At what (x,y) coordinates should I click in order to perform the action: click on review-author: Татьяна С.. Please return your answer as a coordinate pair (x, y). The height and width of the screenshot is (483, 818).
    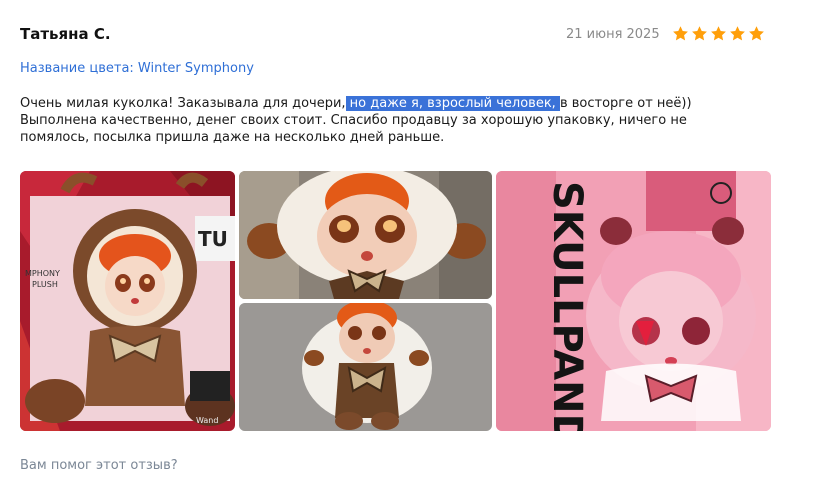
    Looking at the image, I should click on (65, 34).